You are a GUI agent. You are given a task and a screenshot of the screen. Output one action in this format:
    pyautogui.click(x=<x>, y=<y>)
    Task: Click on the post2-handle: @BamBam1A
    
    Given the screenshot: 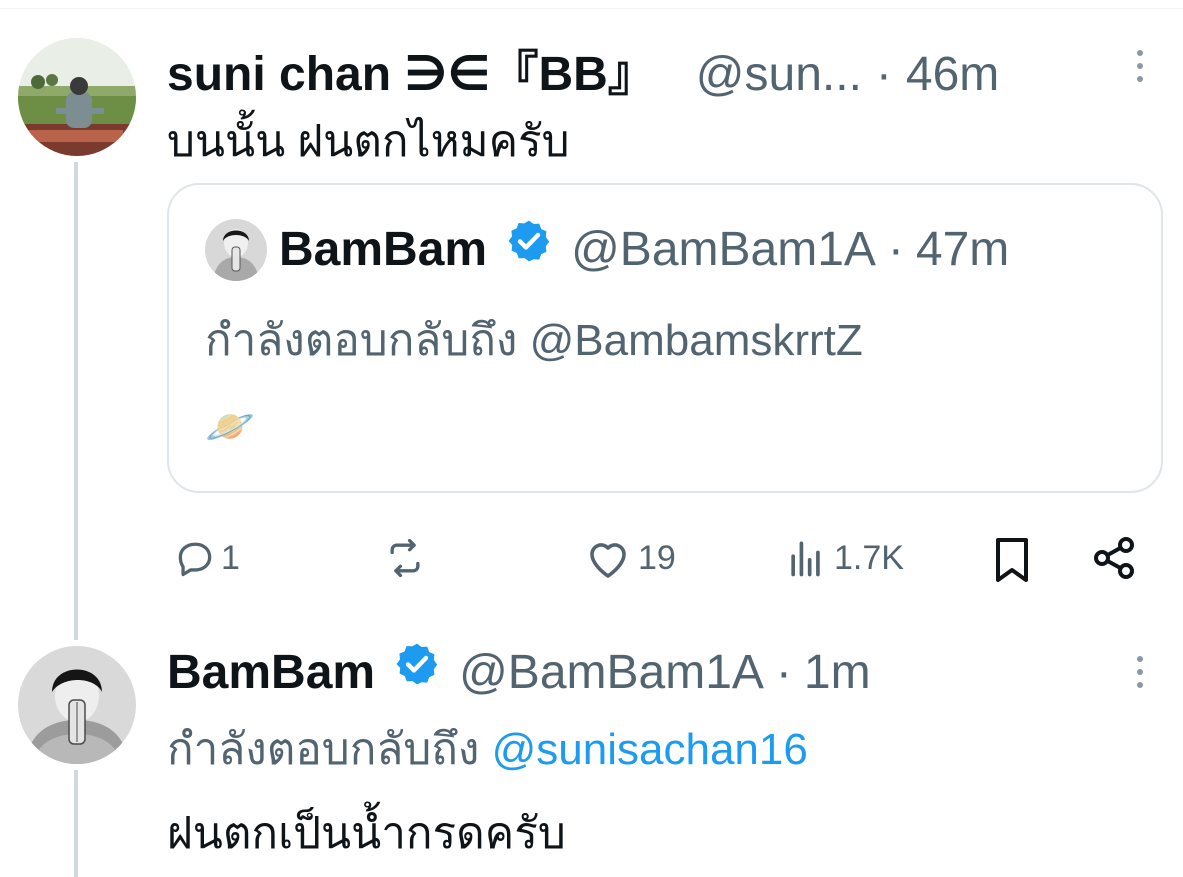 What is the action you would take?
    pyautogui.click(x=611, y=672)
    